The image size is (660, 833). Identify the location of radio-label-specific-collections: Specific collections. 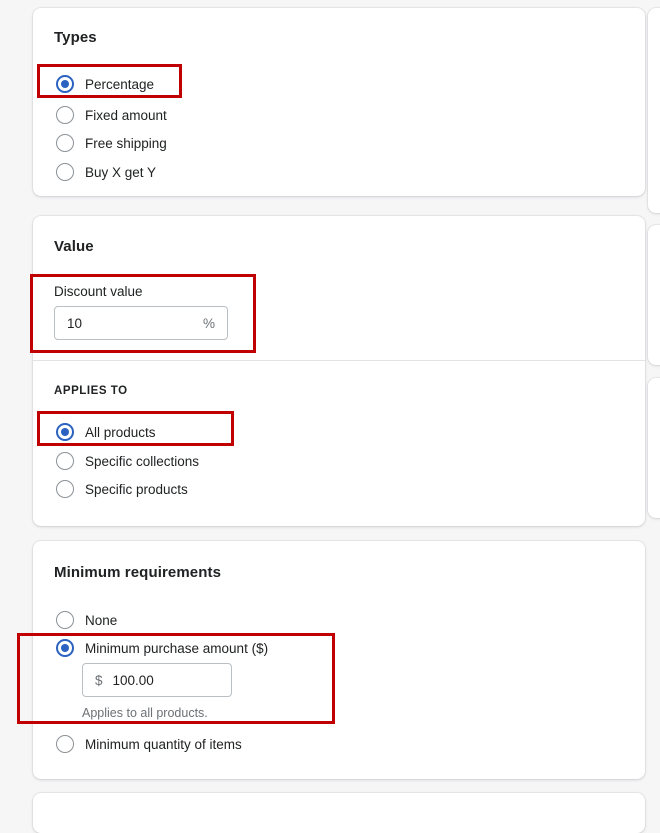
(142, 461).